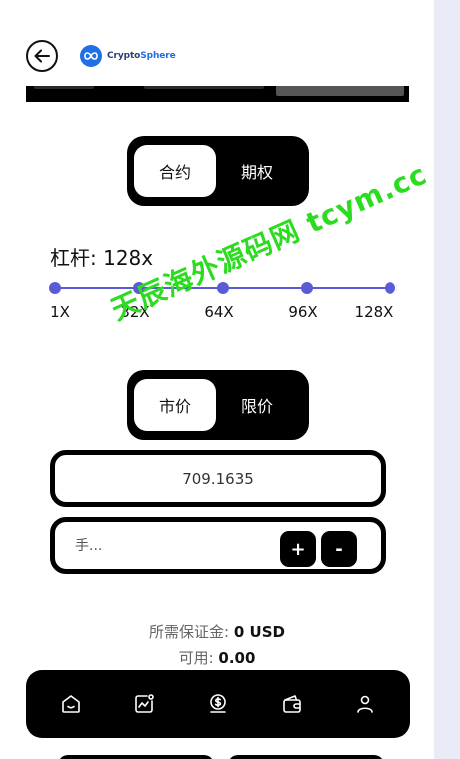 This screenshot has height=759, width=460. What do you see at coordinates (298, 549) in the screenshot?
I see `increase-quantity-button: +` at bounding box center [298, 549].